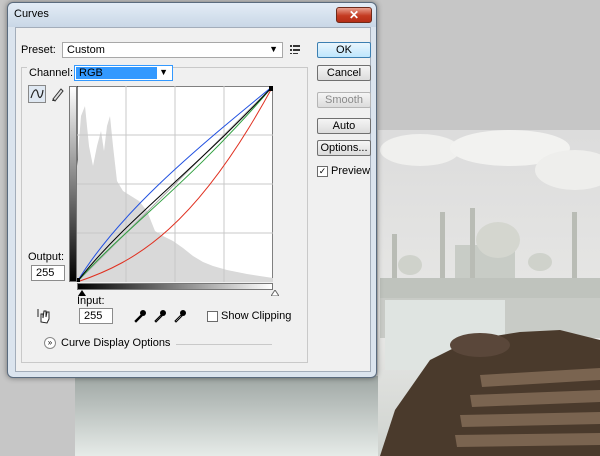 This screenshot has height=456, width=600. Describe the element at coordinates (224, 344) in the screenshot. I see `divider` at that location.